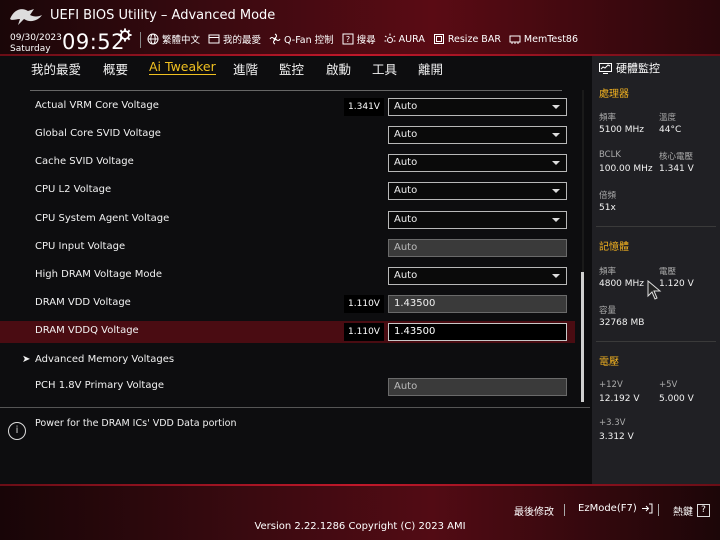 This screenshot has width=720, height=540. Describe the element at coordinates (87, 330) in the screenshot. I see `setting-label: DRAM VDDQ Voltage` at that location.